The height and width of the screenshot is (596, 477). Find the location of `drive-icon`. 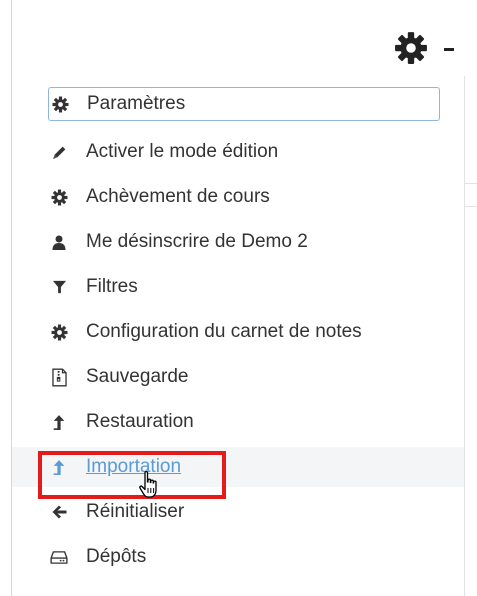

drive-icon is located at coordinates (59, 557).